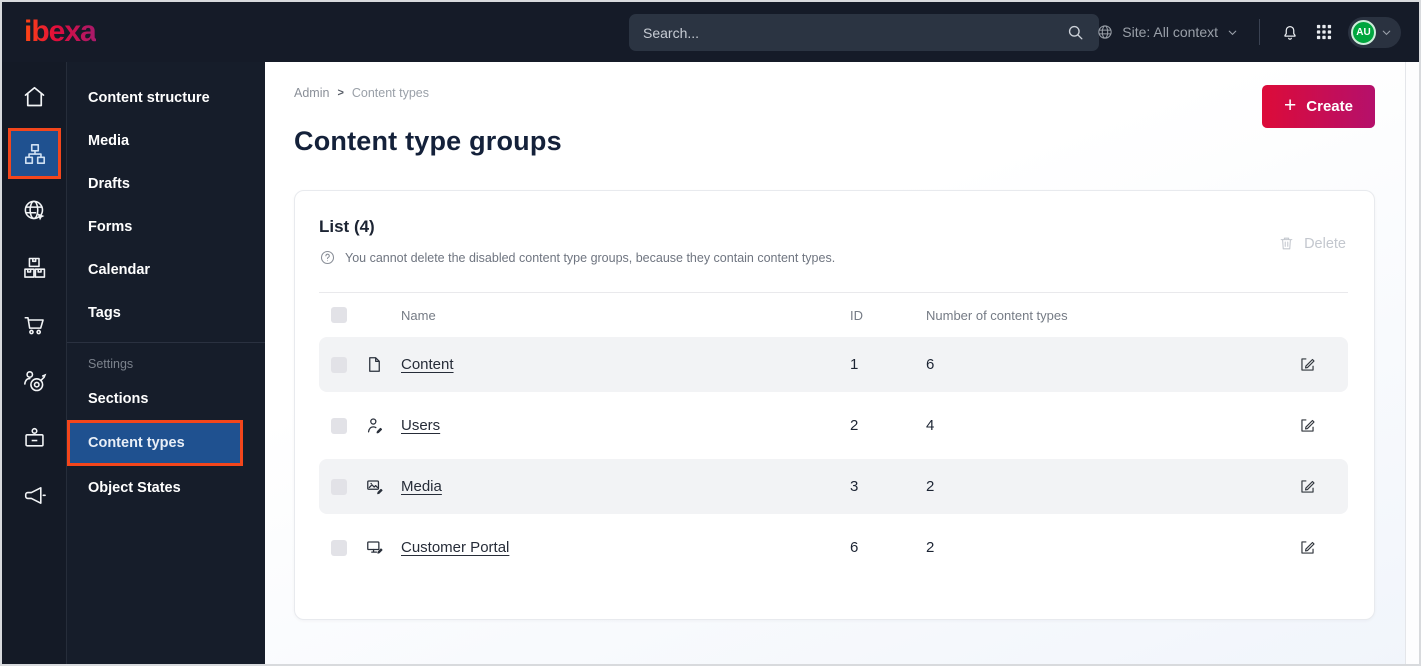 The image size is (1421, 666). I want to click on group-id: 3, so click(854, 486).